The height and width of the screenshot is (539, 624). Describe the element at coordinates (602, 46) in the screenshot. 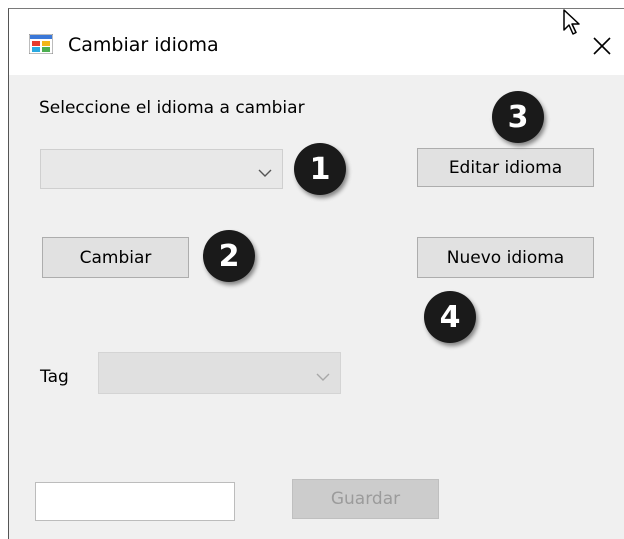

I see `close-icon` at that location.